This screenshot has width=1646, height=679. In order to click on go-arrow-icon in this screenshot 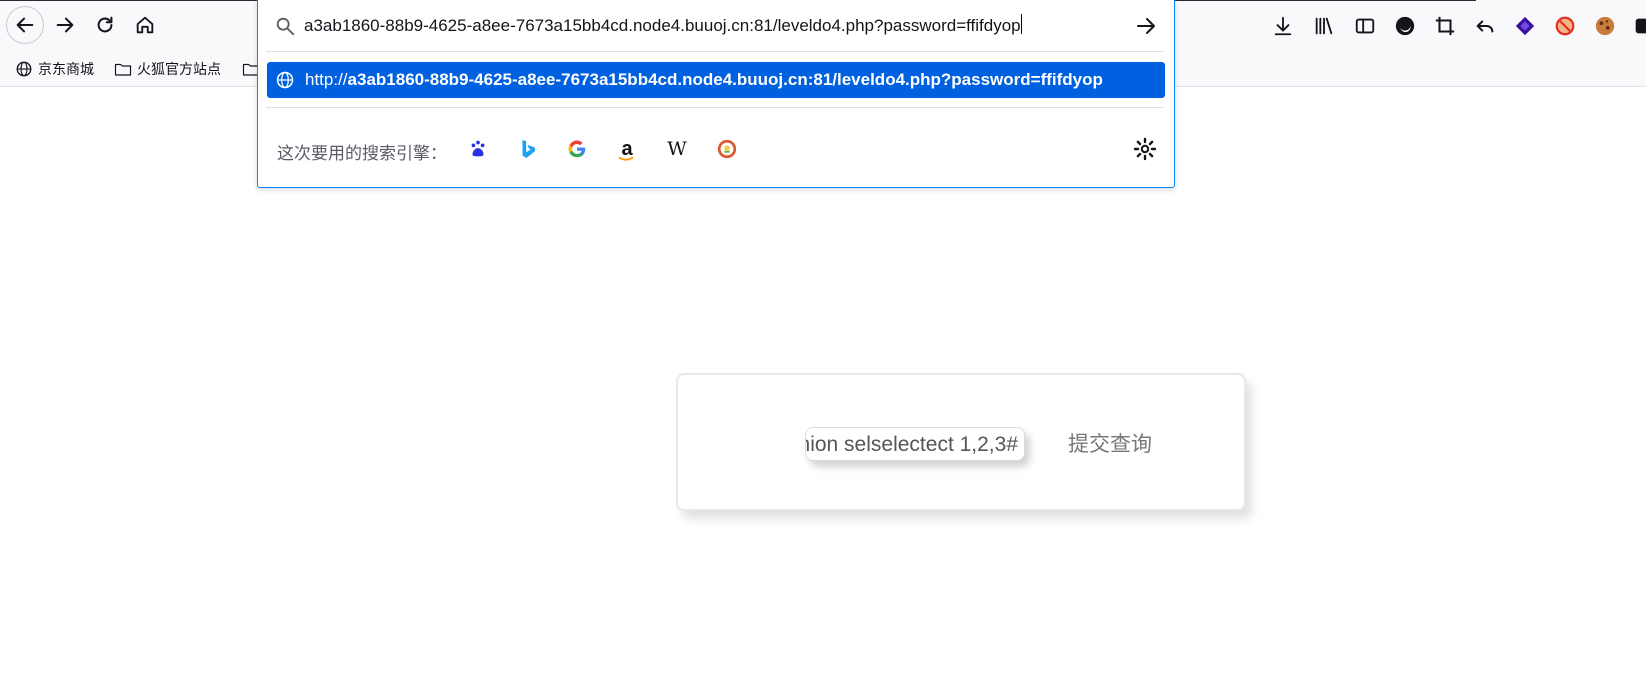, I will do `click(1146, 26)`.